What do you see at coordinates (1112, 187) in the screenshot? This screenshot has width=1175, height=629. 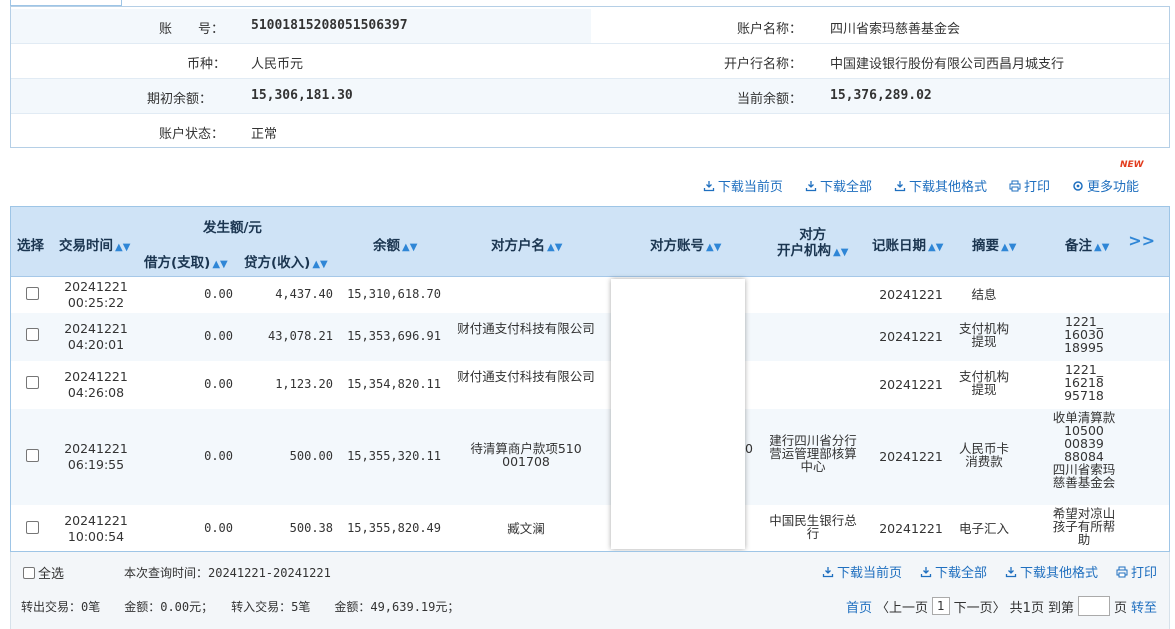 I see `more-functions-label: 更多功能` at bounding box center [1112, 187].